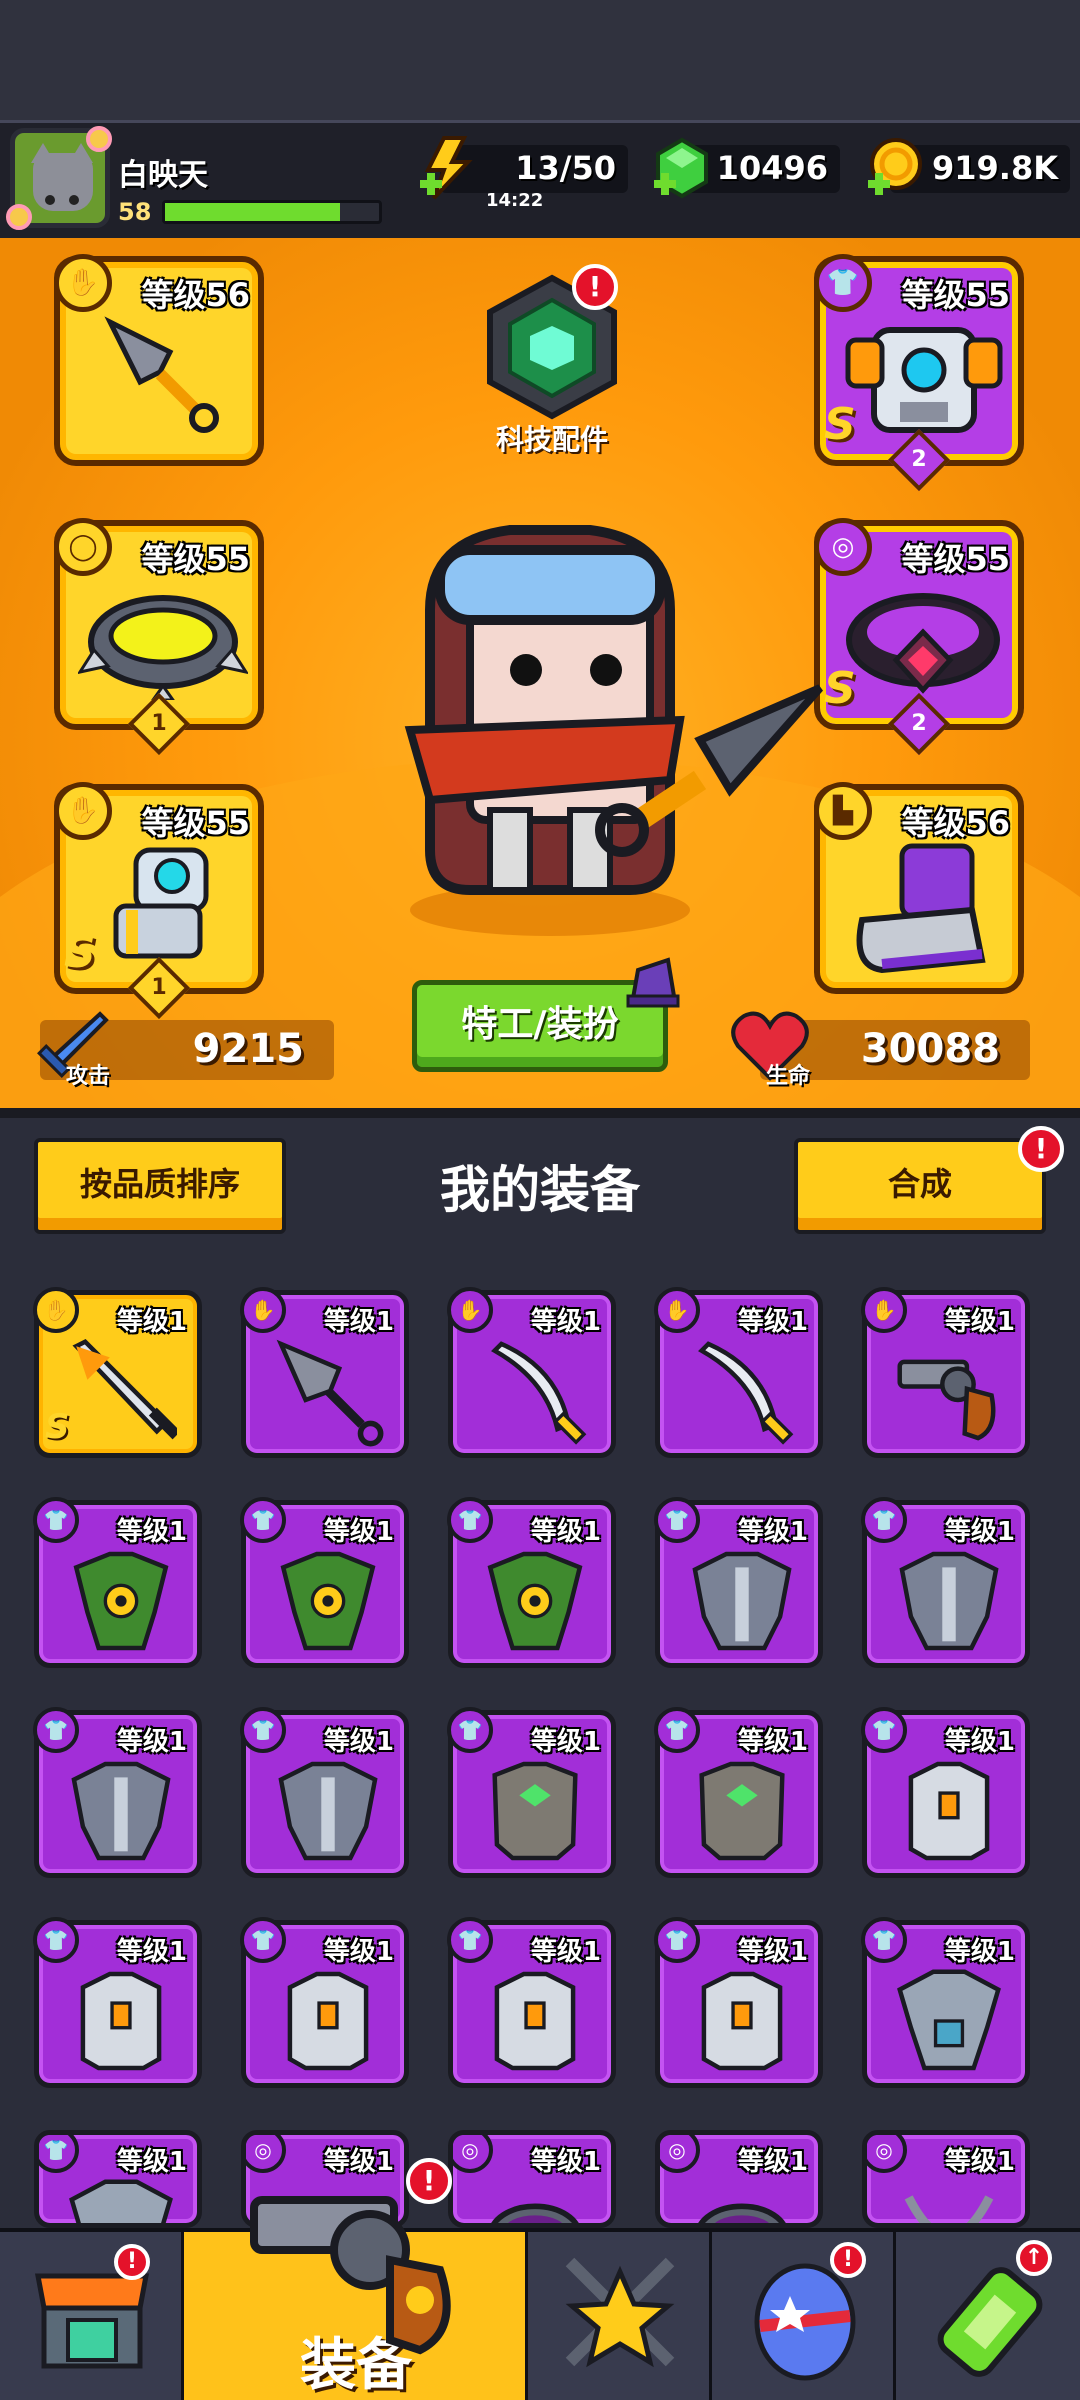 This screenshot has width=1080, height=2400. I want to click on lightning-icon, so click(448, 170).